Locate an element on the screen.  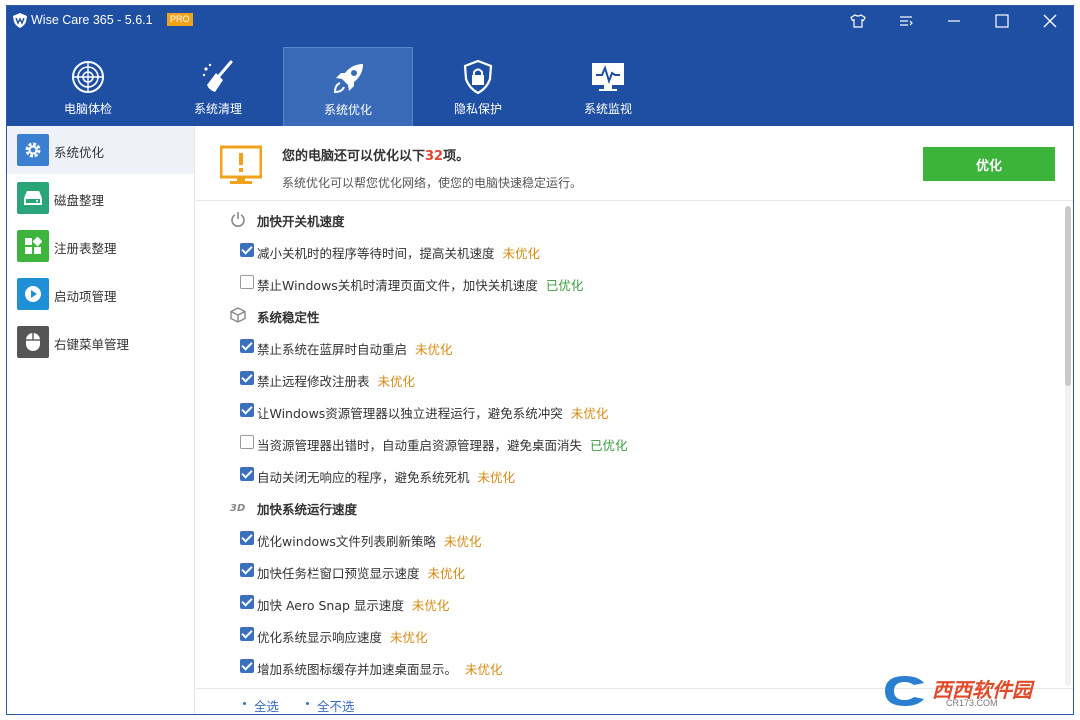
3d-icon: 3D is located at coordinates (238, 507).